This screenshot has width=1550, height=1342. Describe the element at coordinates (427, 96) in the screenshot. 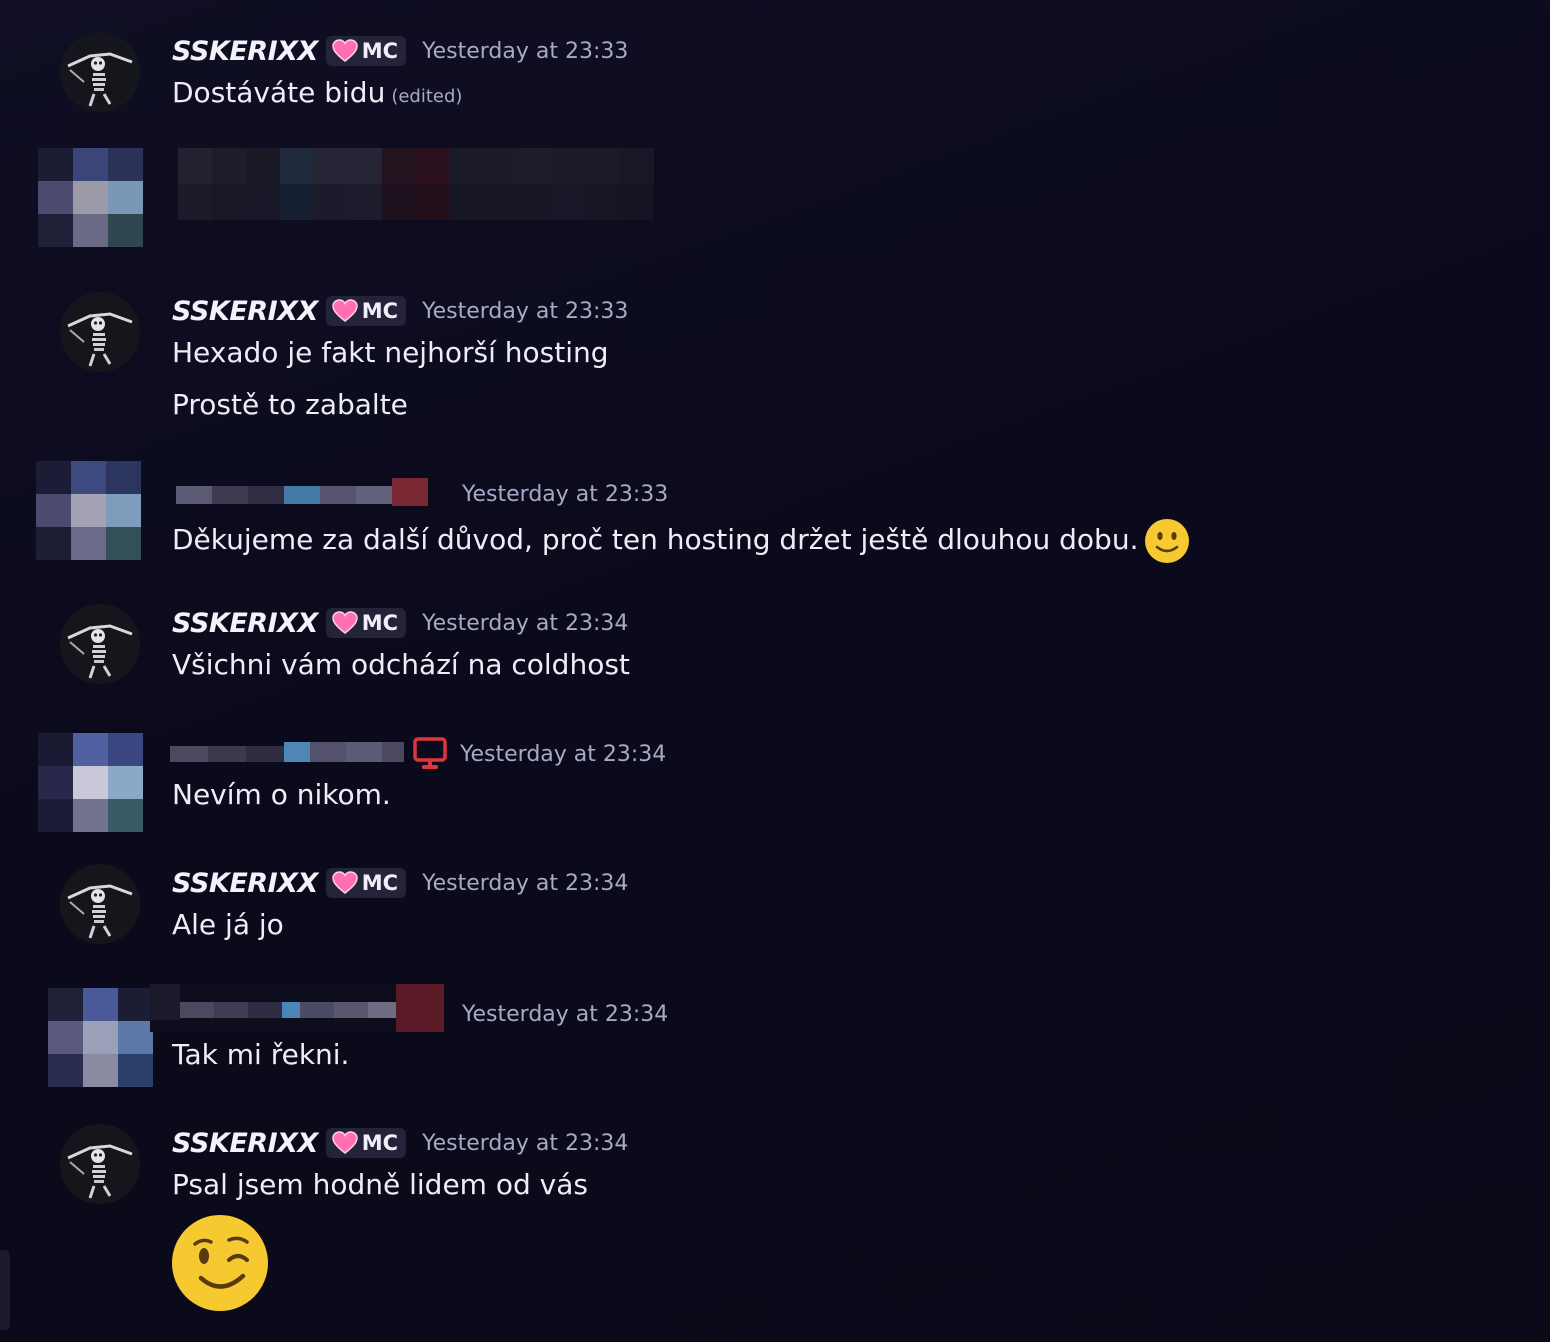

I see `edited-label: (edited)` at that location.